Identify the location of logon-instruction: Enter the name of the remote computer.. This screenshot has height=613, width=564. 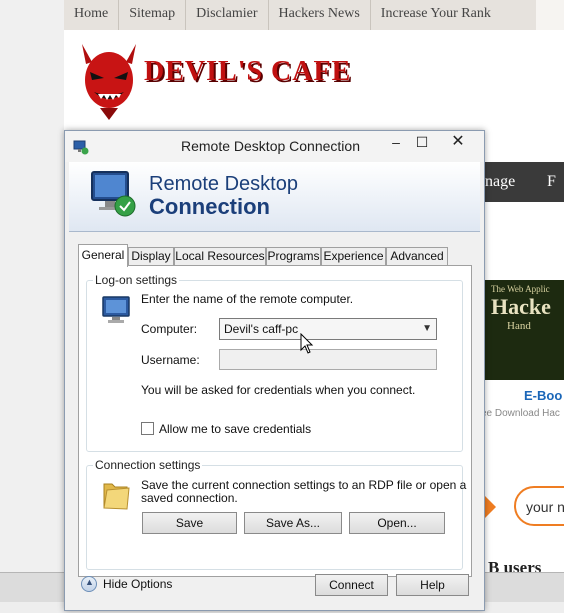
(247, 299).